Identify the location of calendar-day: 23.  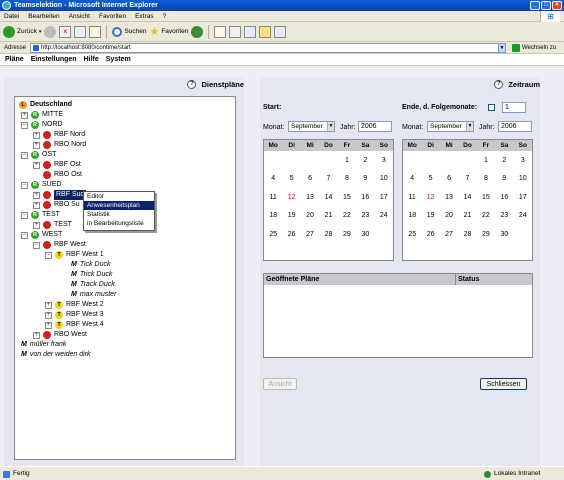
(365, 215).